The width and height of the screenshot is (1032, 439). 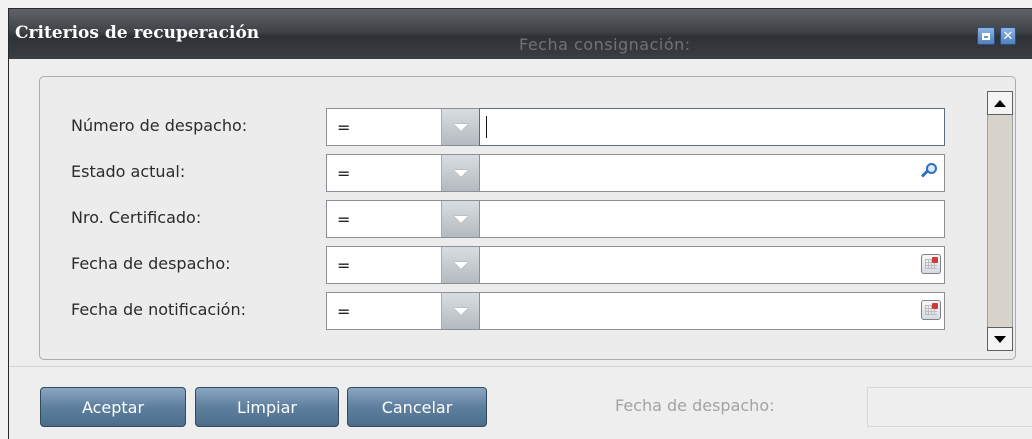 I want to click on estado-actual-input, so click(x=712, y=173).